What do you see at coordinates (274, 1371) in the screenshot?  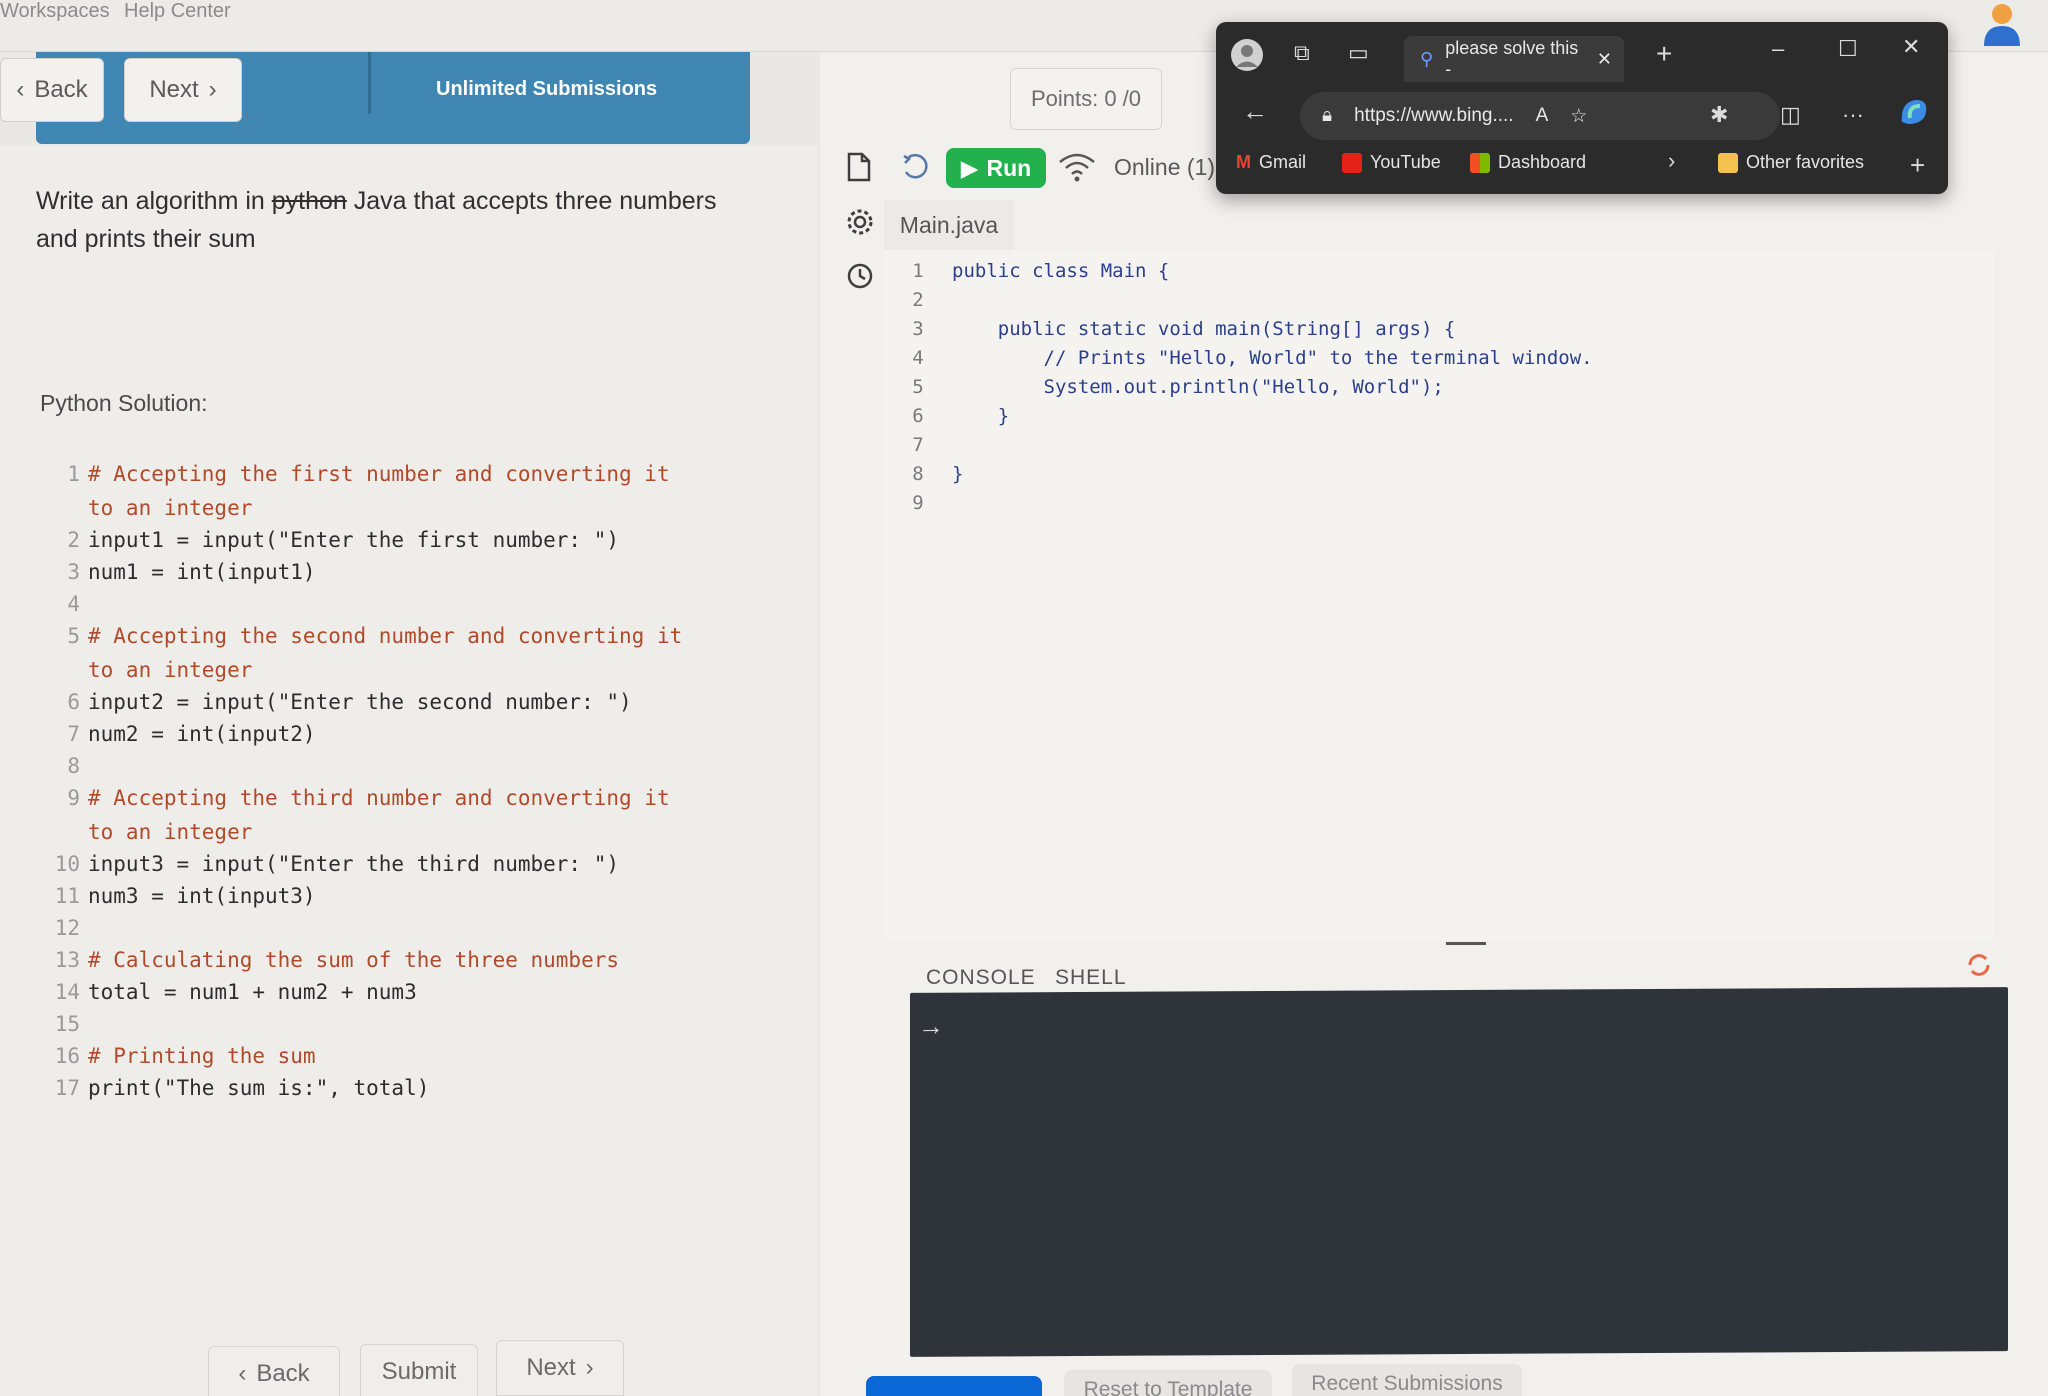 I see `footer-back-button: ‹ Back` at bounding box center [274, 1371].